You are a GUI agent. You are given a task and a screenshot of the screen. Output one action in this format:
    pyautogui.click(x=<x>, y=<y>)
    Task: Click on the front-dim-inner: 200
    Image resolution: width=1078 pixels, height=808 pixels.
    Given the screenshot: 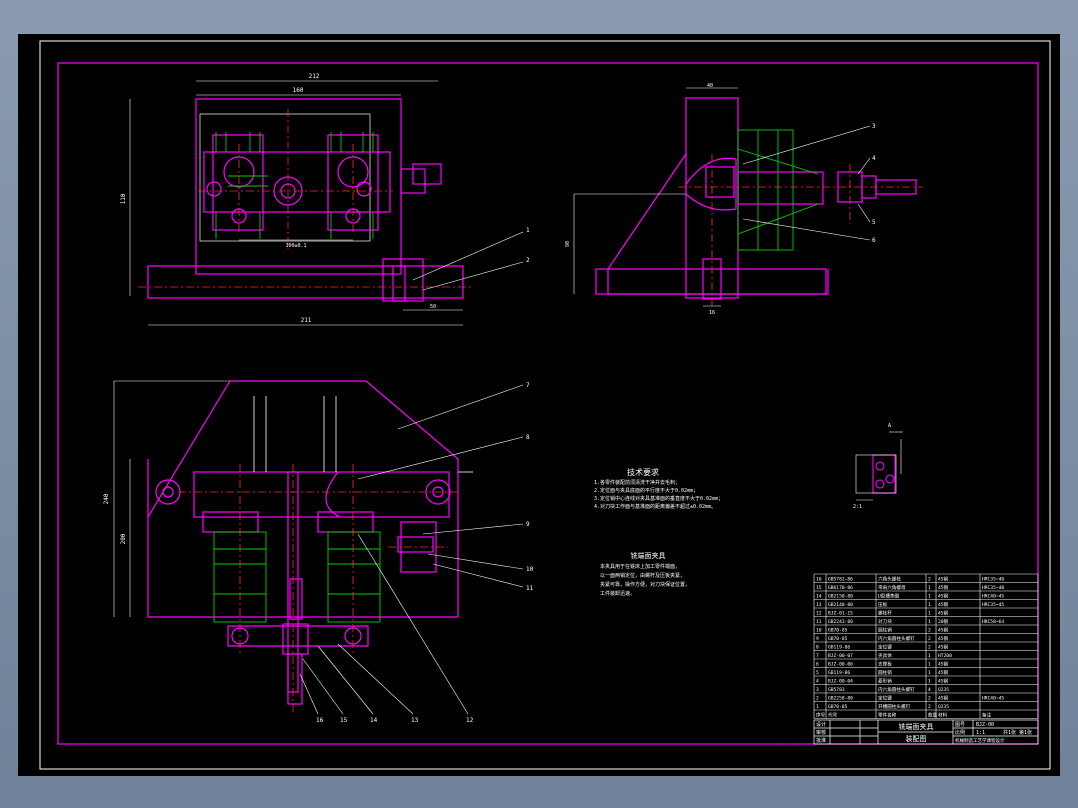 What is the action you would take?
    pyautogui.click(x=123, y=538)
    